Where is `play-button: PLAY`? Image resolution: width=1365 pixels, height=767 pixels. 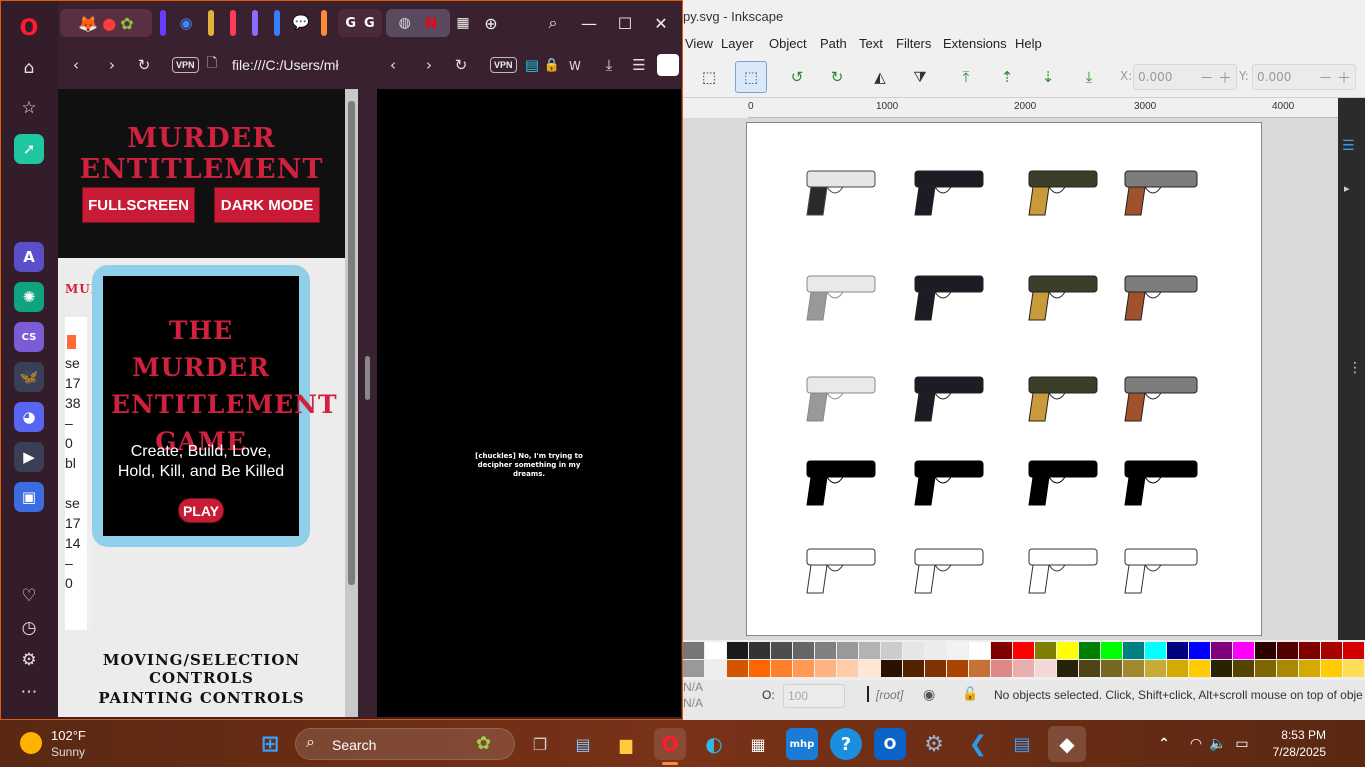 play-button: PLAY is located at coordinates (201, 510).